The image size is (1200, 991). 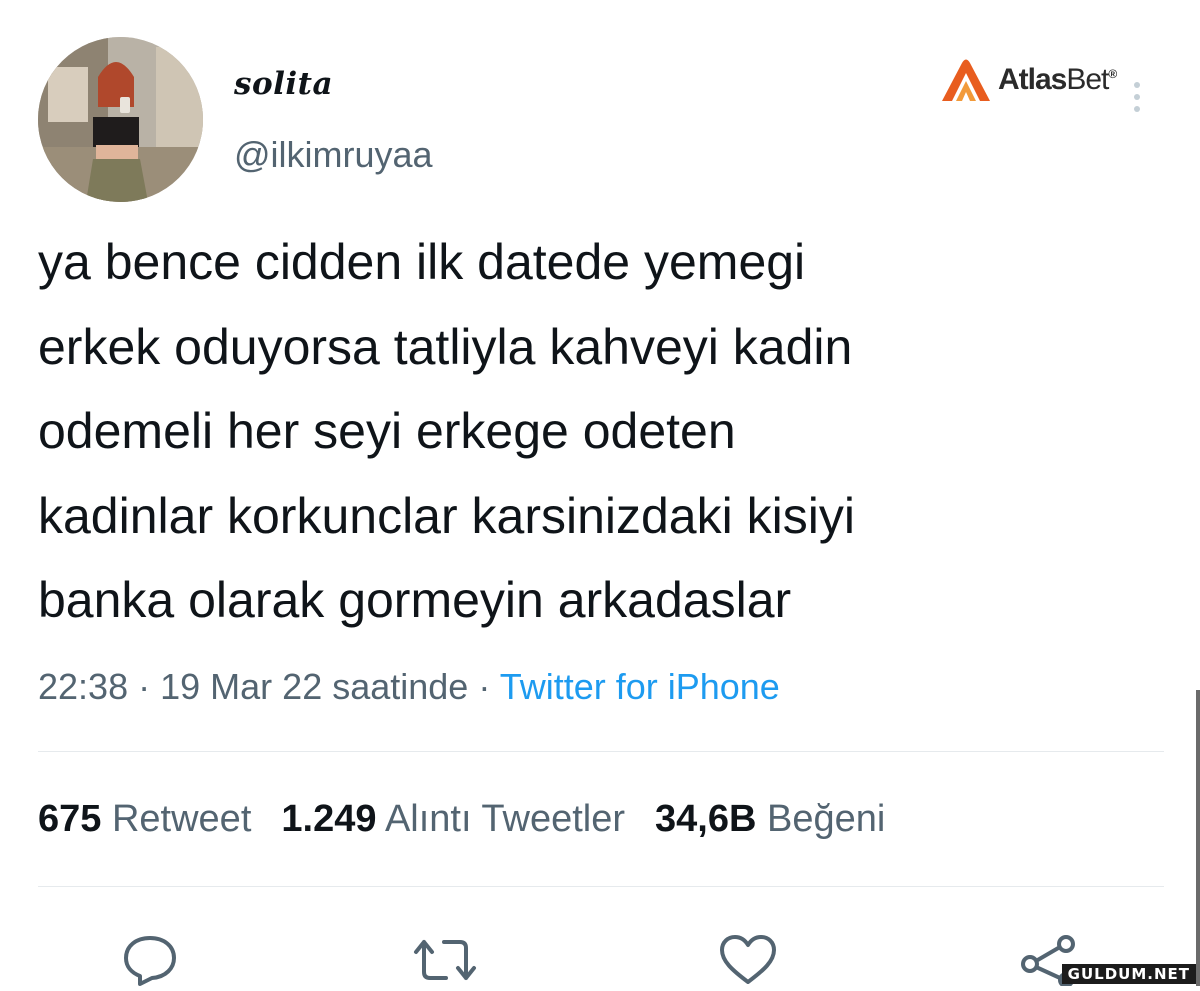 What do you see at coordinates (600, 958) in the screenshot?
I see `tweet-actions` at bounding box center [600, 958].